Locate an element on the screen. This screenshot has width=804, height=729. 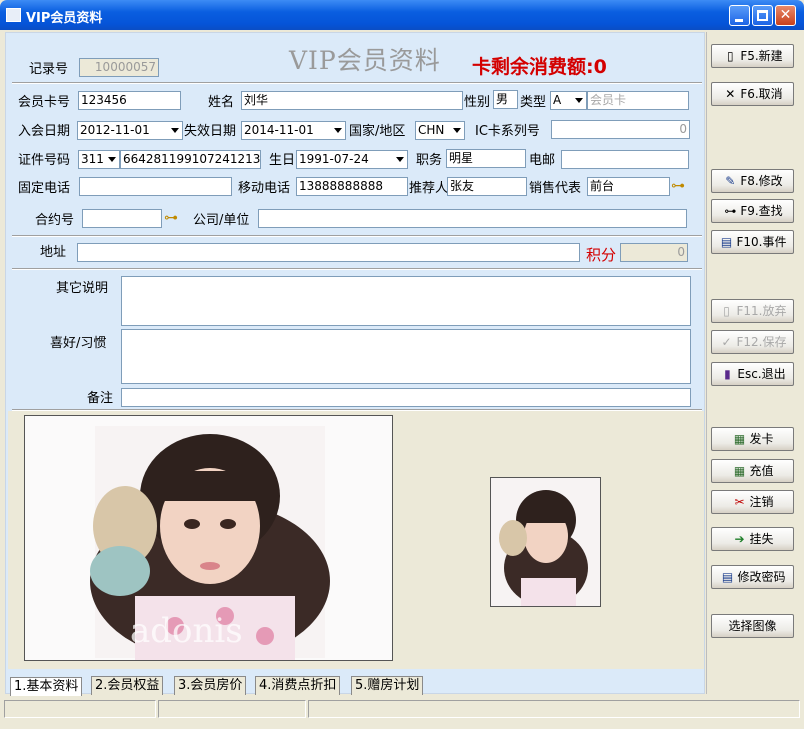
maximize-icon is located at coordinates (762, 15).